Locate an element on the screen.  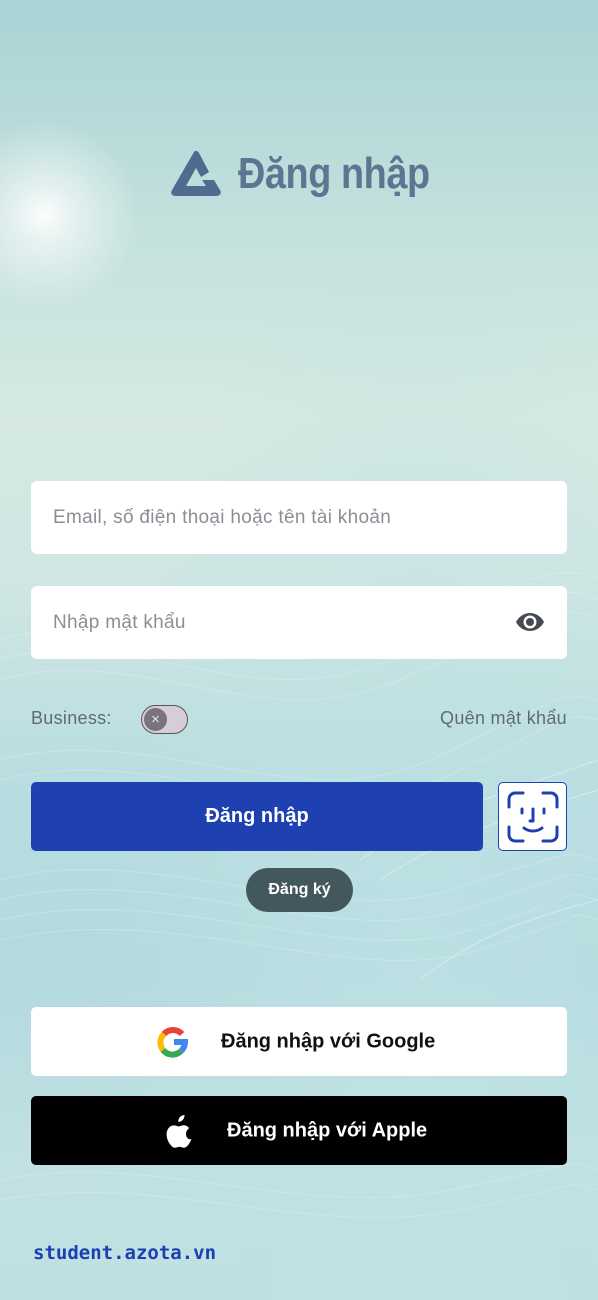
google-login-label: Đăng nhập với Google is located at coordinates (328, 1041).